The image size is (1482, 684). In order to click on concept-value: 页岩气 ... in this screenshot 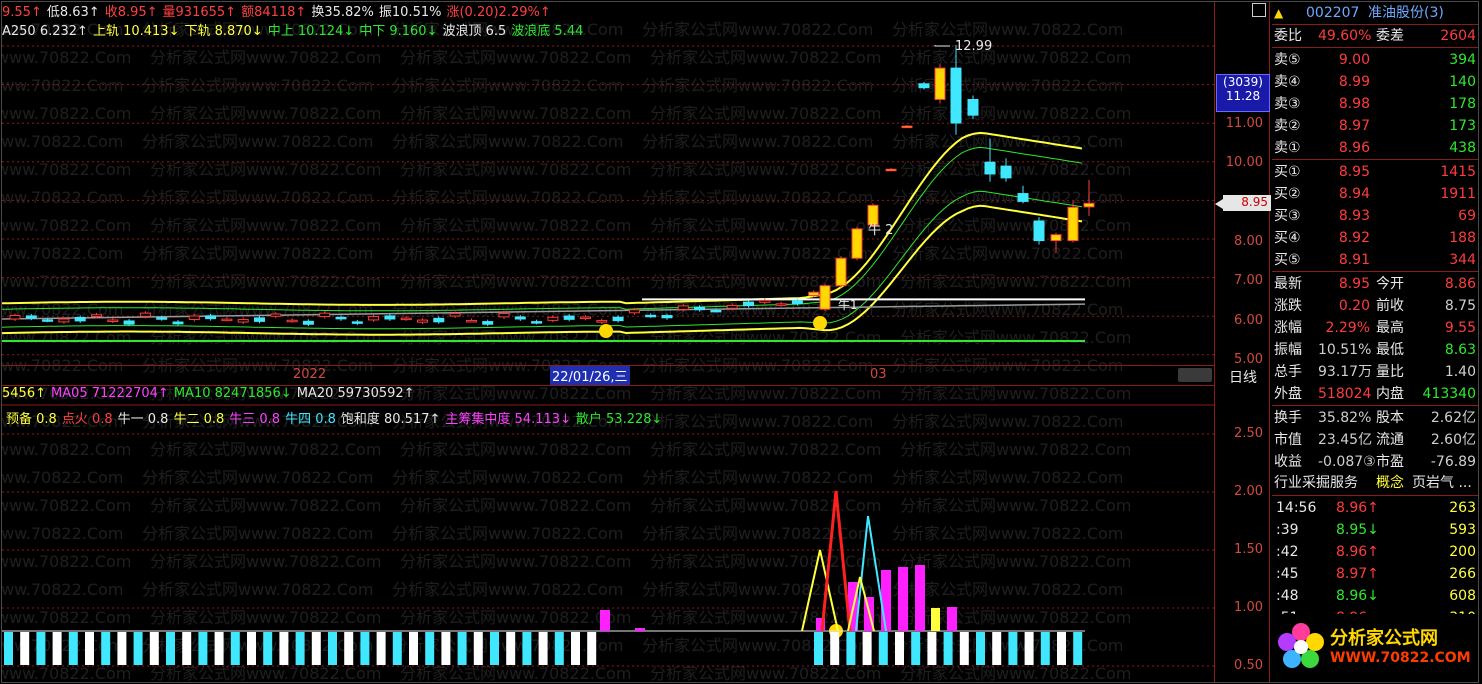, I will do `click(1442, 483)`.